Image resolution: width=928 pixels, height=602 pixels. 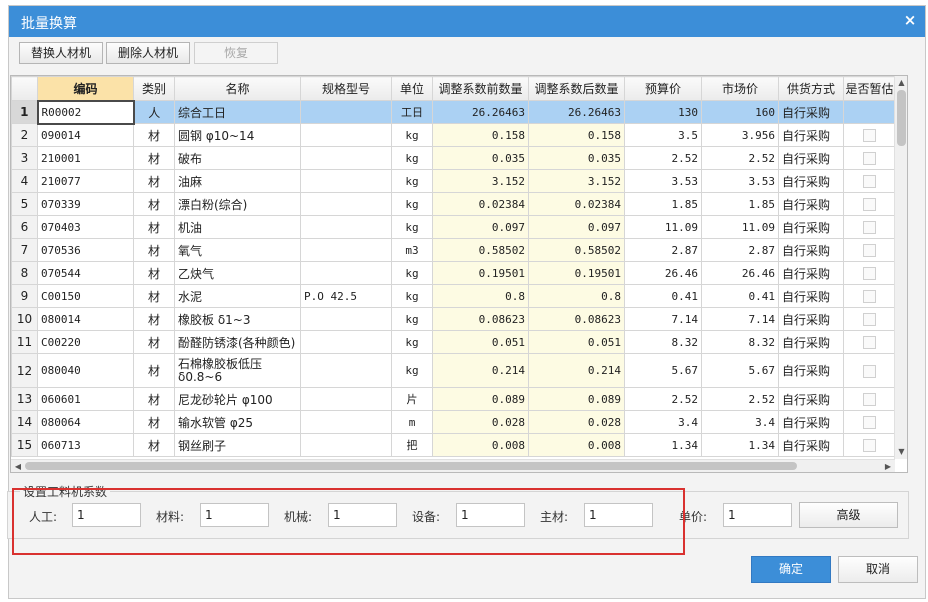 What do you see at coordinates (480, 181) in the screenshot?
I see `qty-before-cell: 3.152` at bounding box center [480, 181].